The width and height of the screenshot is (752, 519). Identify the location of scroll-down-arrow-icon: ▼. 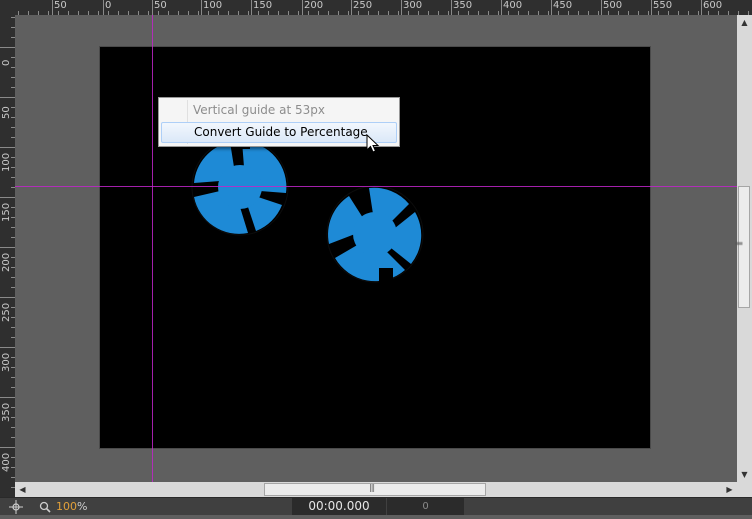
(744, 474).